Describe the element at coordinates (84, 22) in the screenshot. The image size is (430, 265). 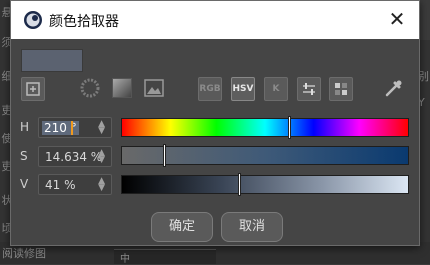
I see `dialog-title: 颜色拾取器` at that location.